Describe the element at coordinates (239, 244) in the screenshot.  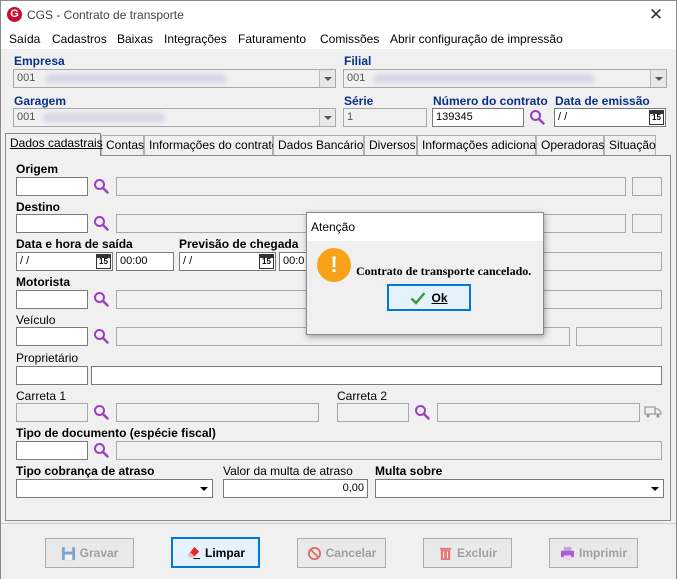
I see `previsao-chegada-label: Previsão de chegada` at that location.